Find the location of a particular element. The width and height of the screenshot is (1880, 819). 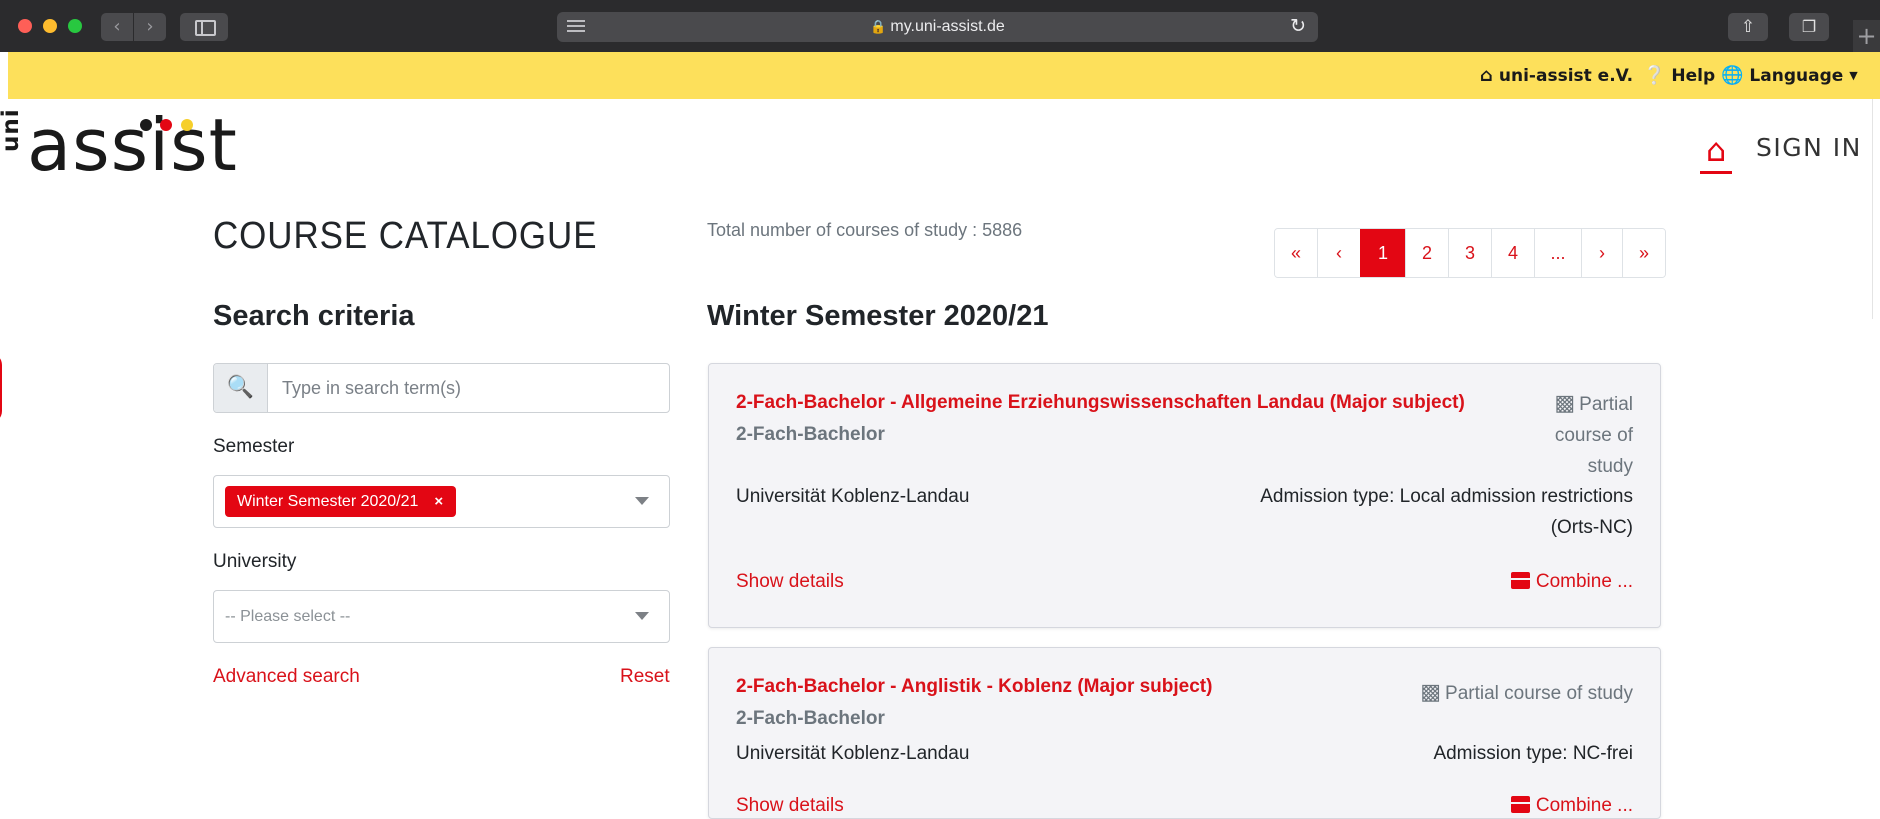

forward-button: › is located at coordinates (150, 27).